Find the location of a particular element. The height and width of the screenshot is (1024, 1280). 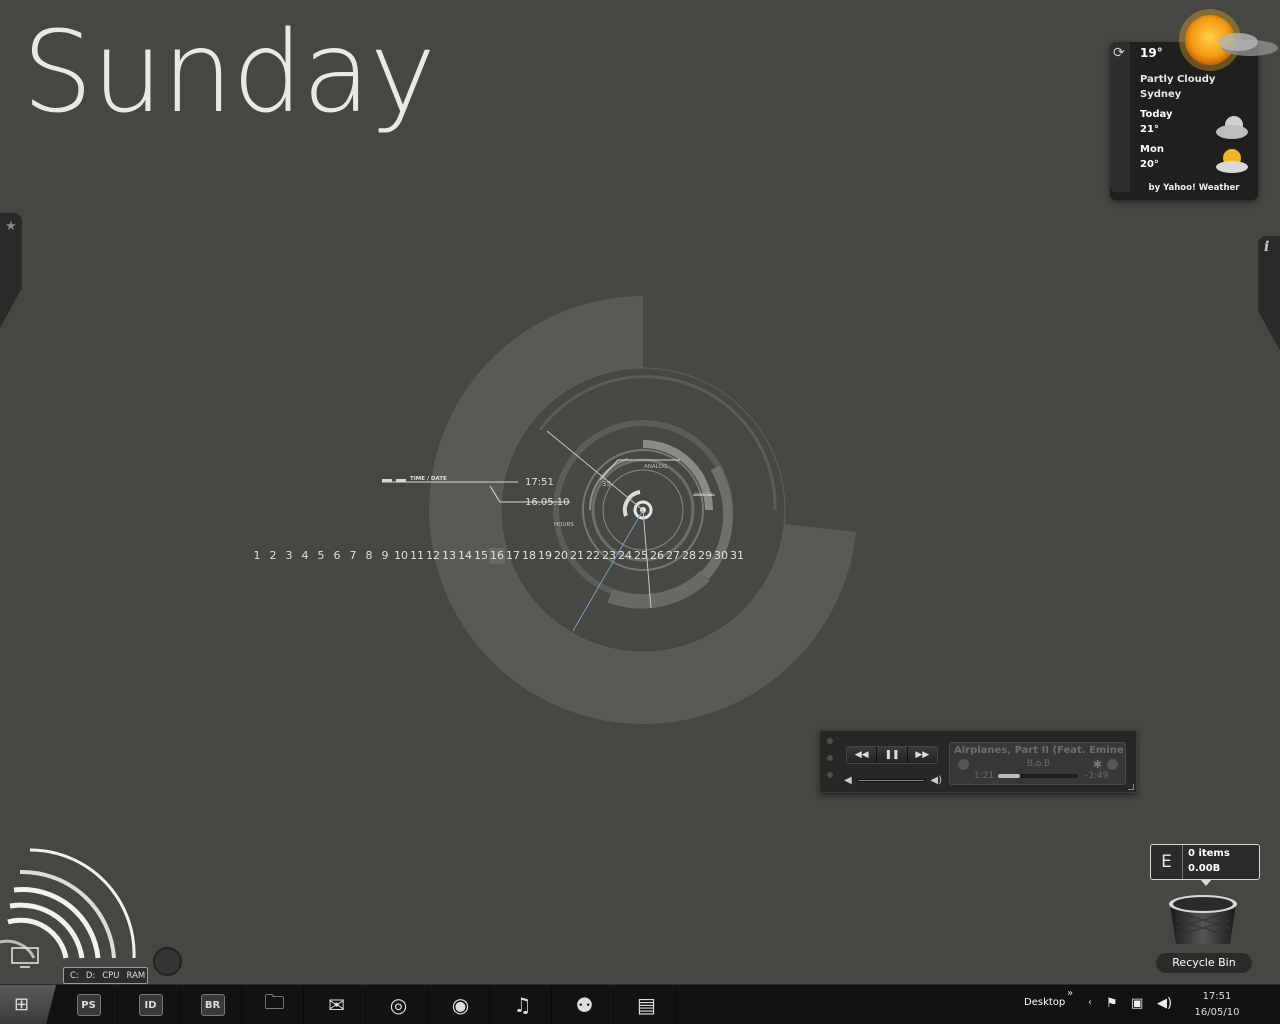

volume-icon: ◀) is located at coordinates (1164, 1003).